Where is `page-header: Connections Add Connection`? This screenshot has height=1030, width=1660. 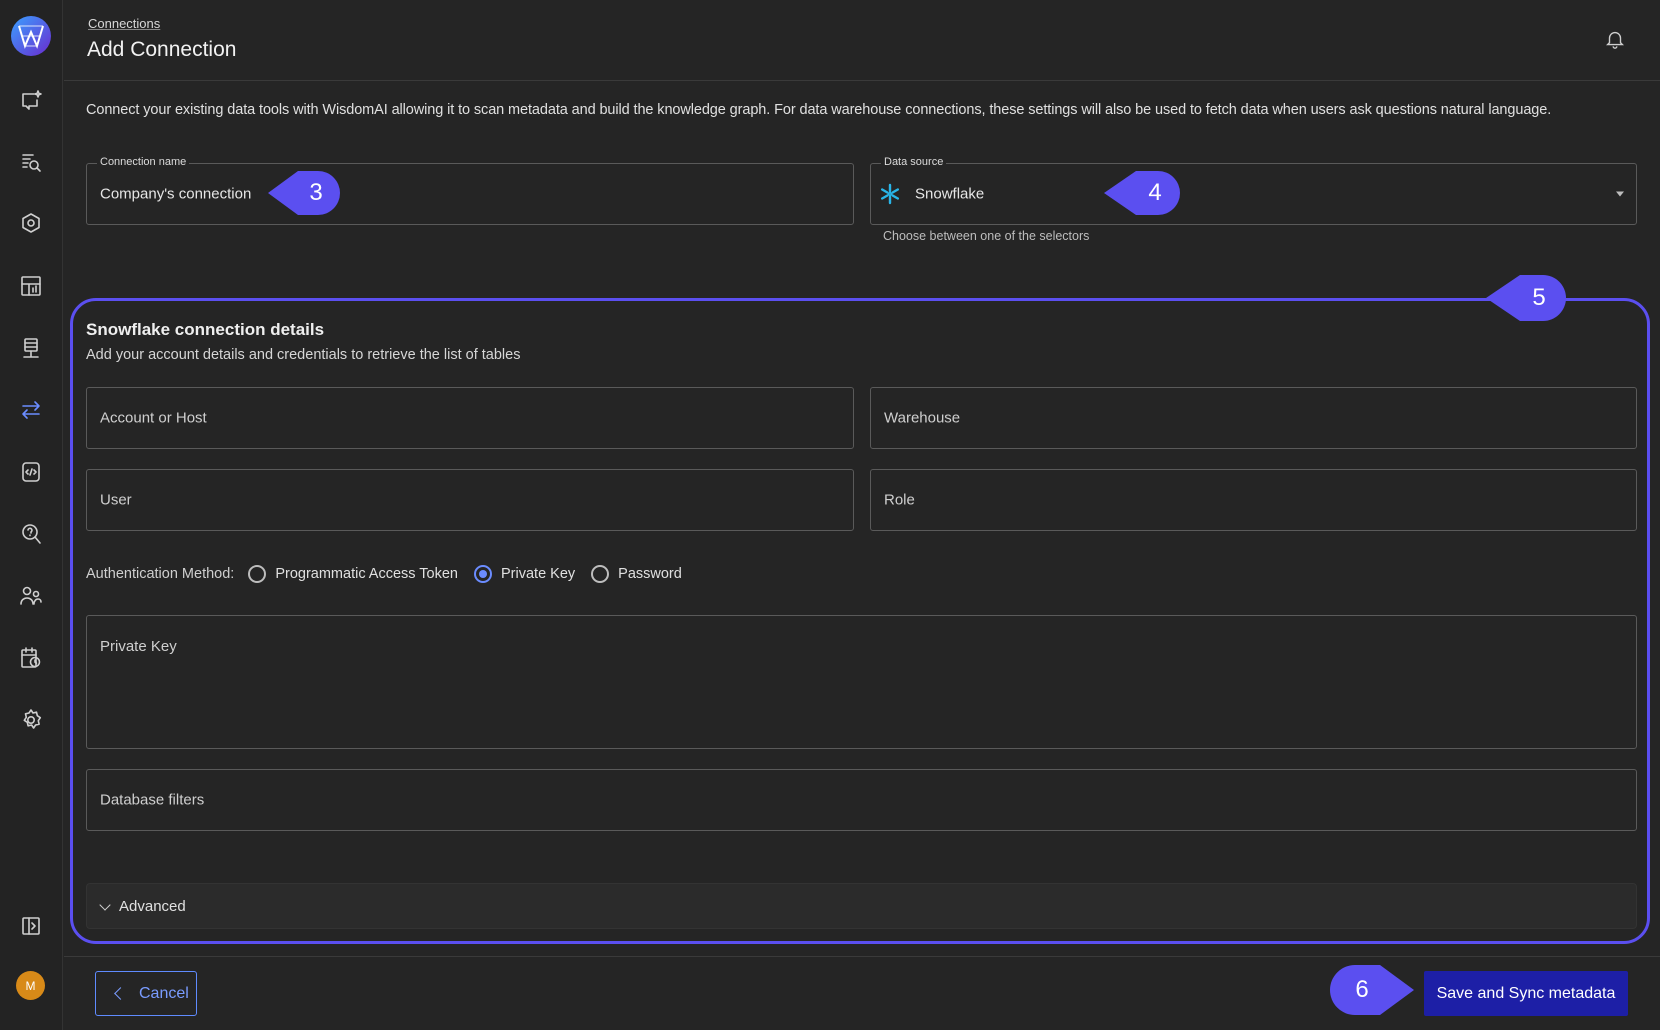
page-header: Connections Add Connection is located at coordinates (862, 40).